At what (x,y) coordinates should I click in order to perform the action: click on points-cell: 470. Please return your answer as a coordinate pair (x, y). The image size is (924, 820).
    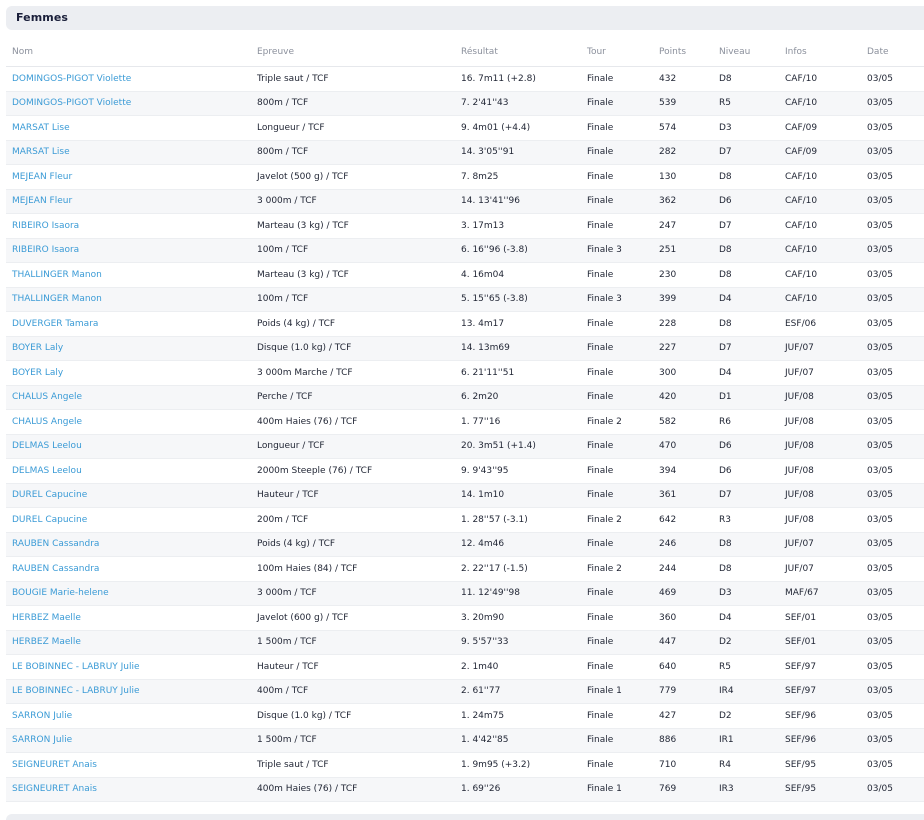
    Looking at the image, I should click on (683, 446).